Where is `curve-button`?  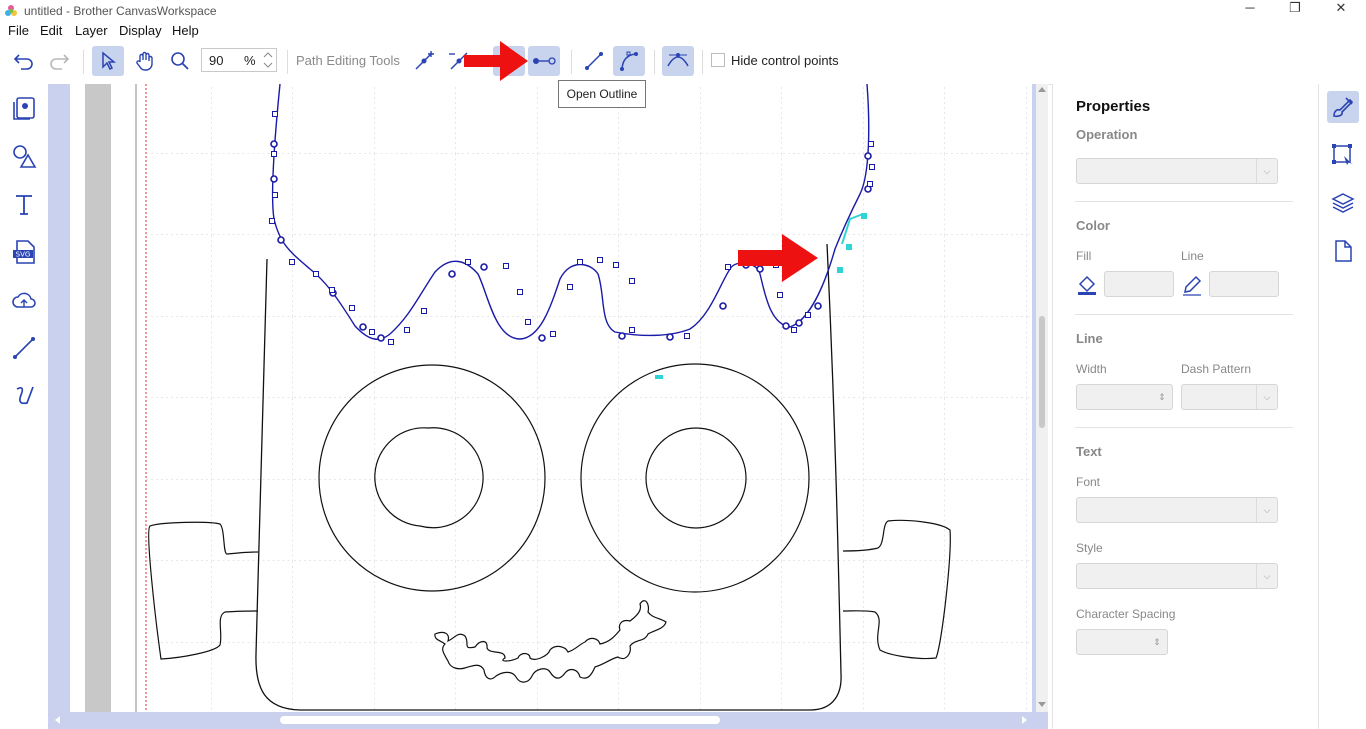
curve-button is located at coordinates (629, 61).